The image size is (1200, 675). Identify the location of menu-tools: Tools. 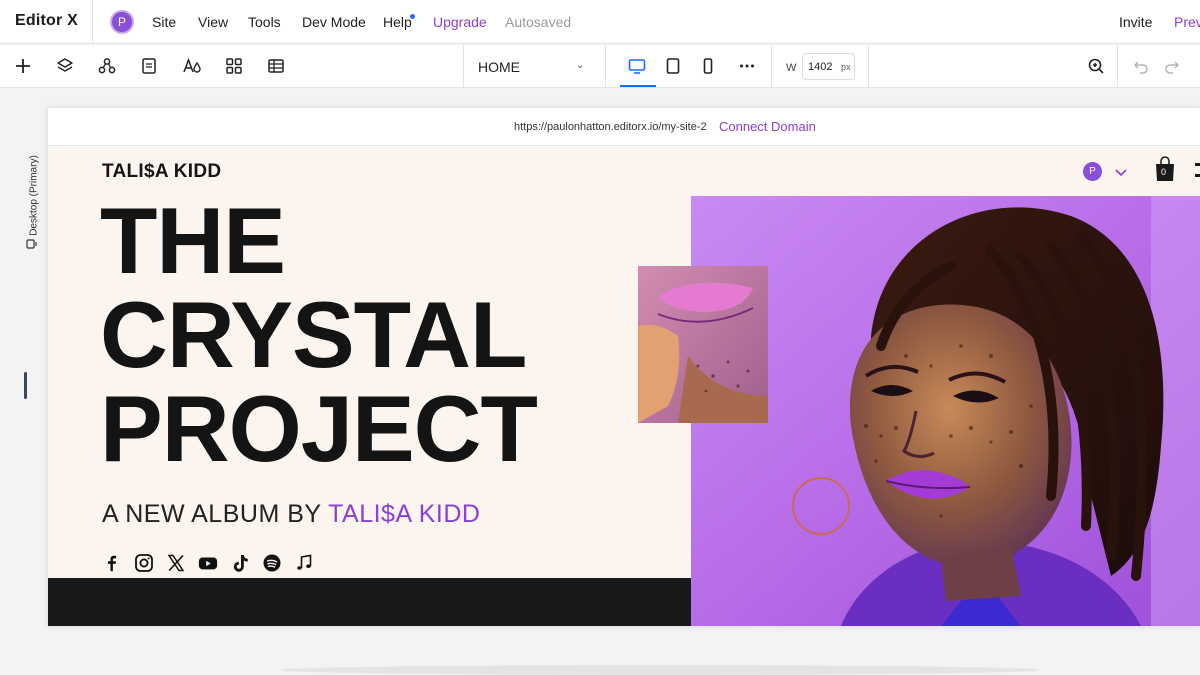
(264, 22).